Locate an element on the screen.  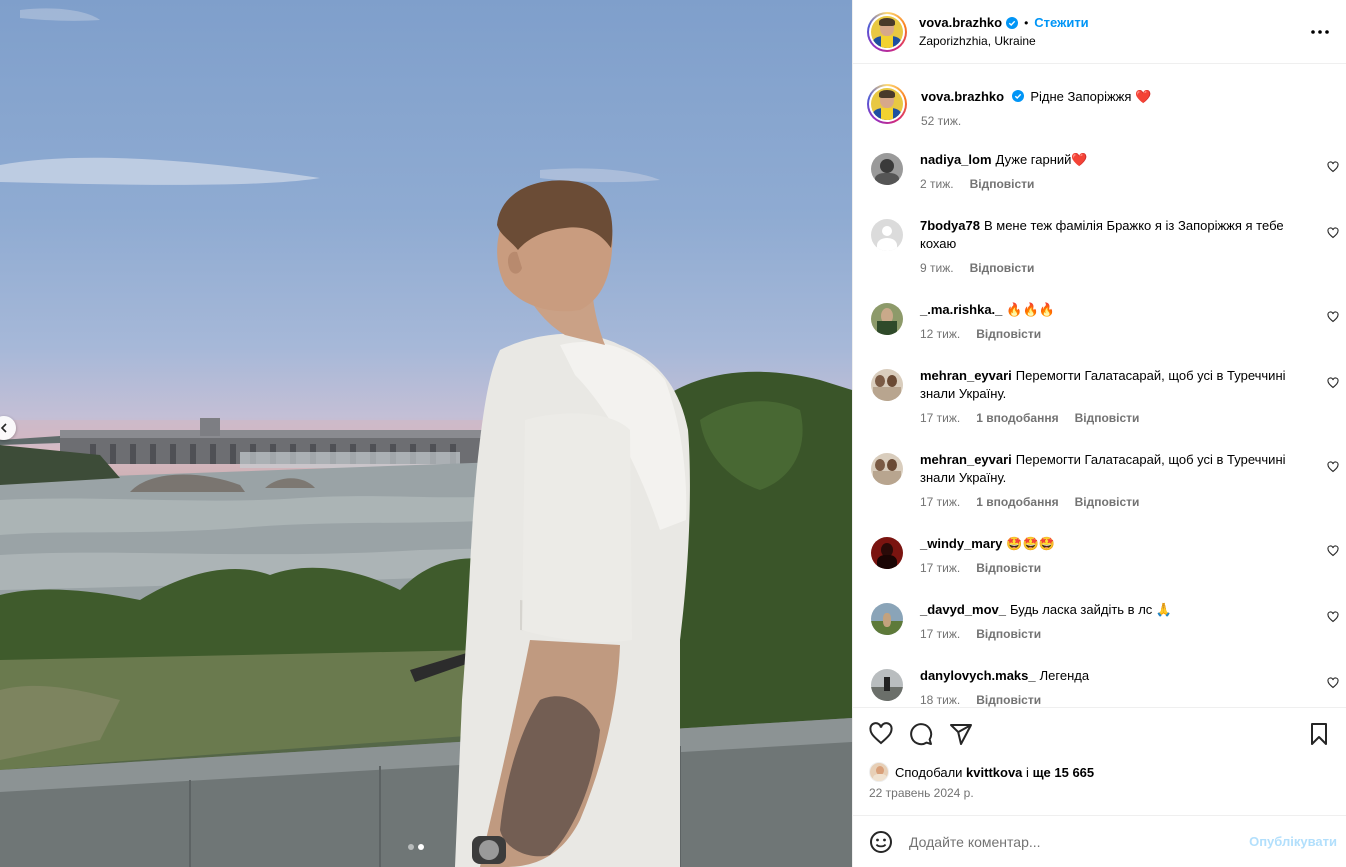
more-options-button is located at coordinates (1320, 32).